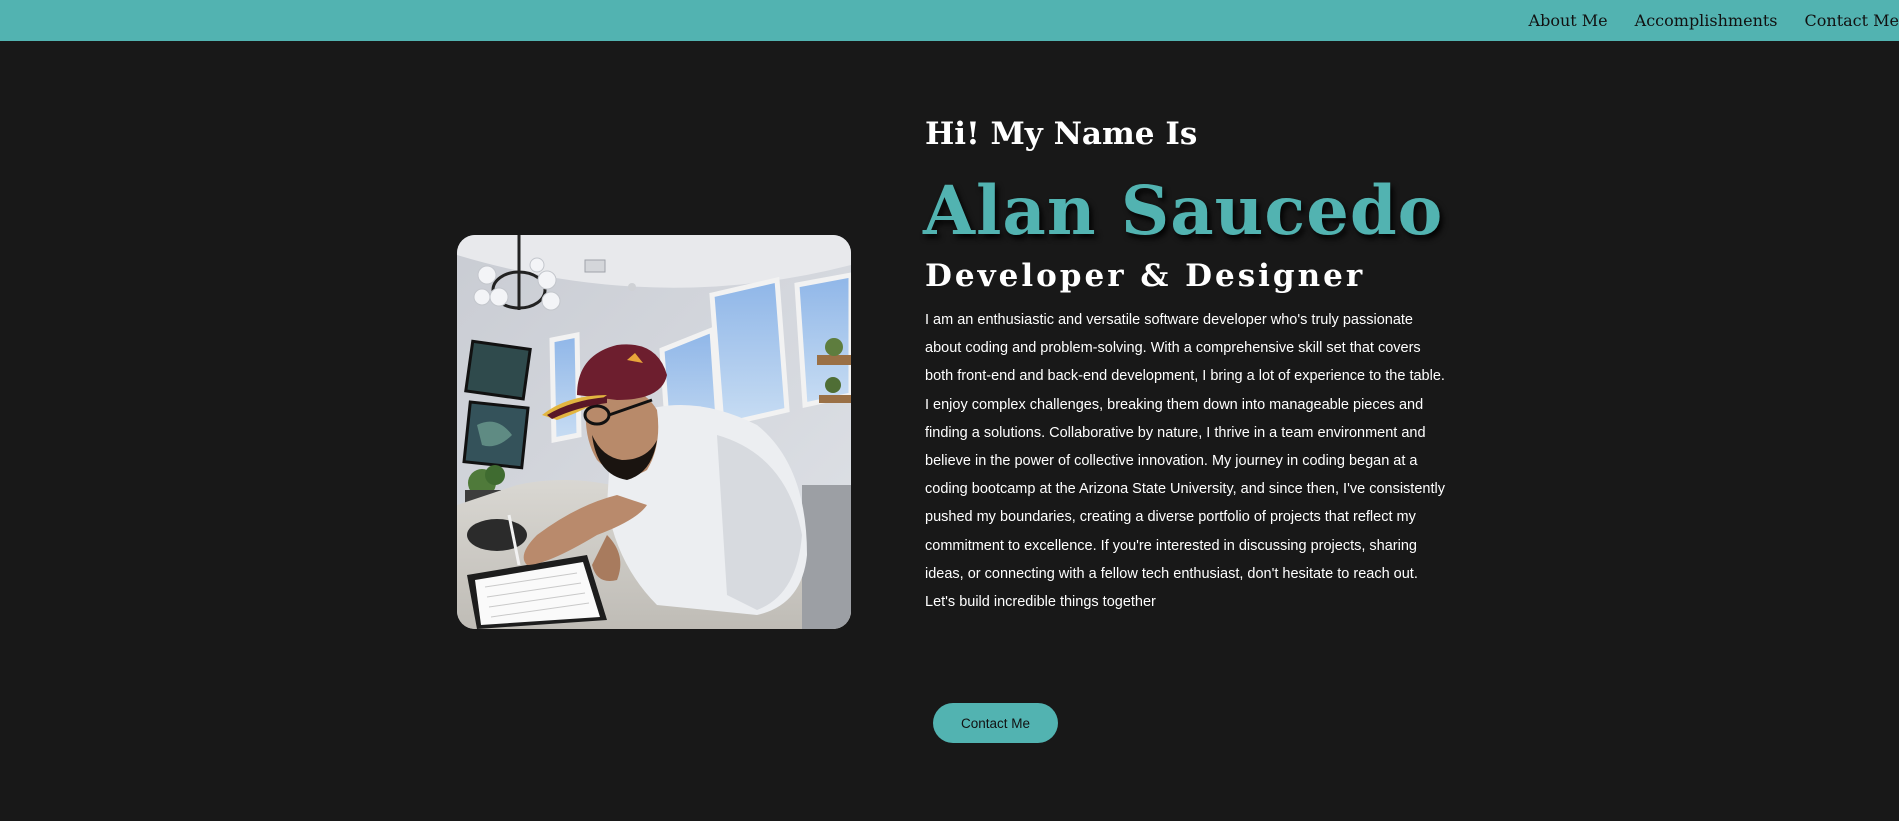 The height and width of the screenshot is (821, 1899). I want to click on nav-accomplishments: Accomplishments, so click(1706, 20).